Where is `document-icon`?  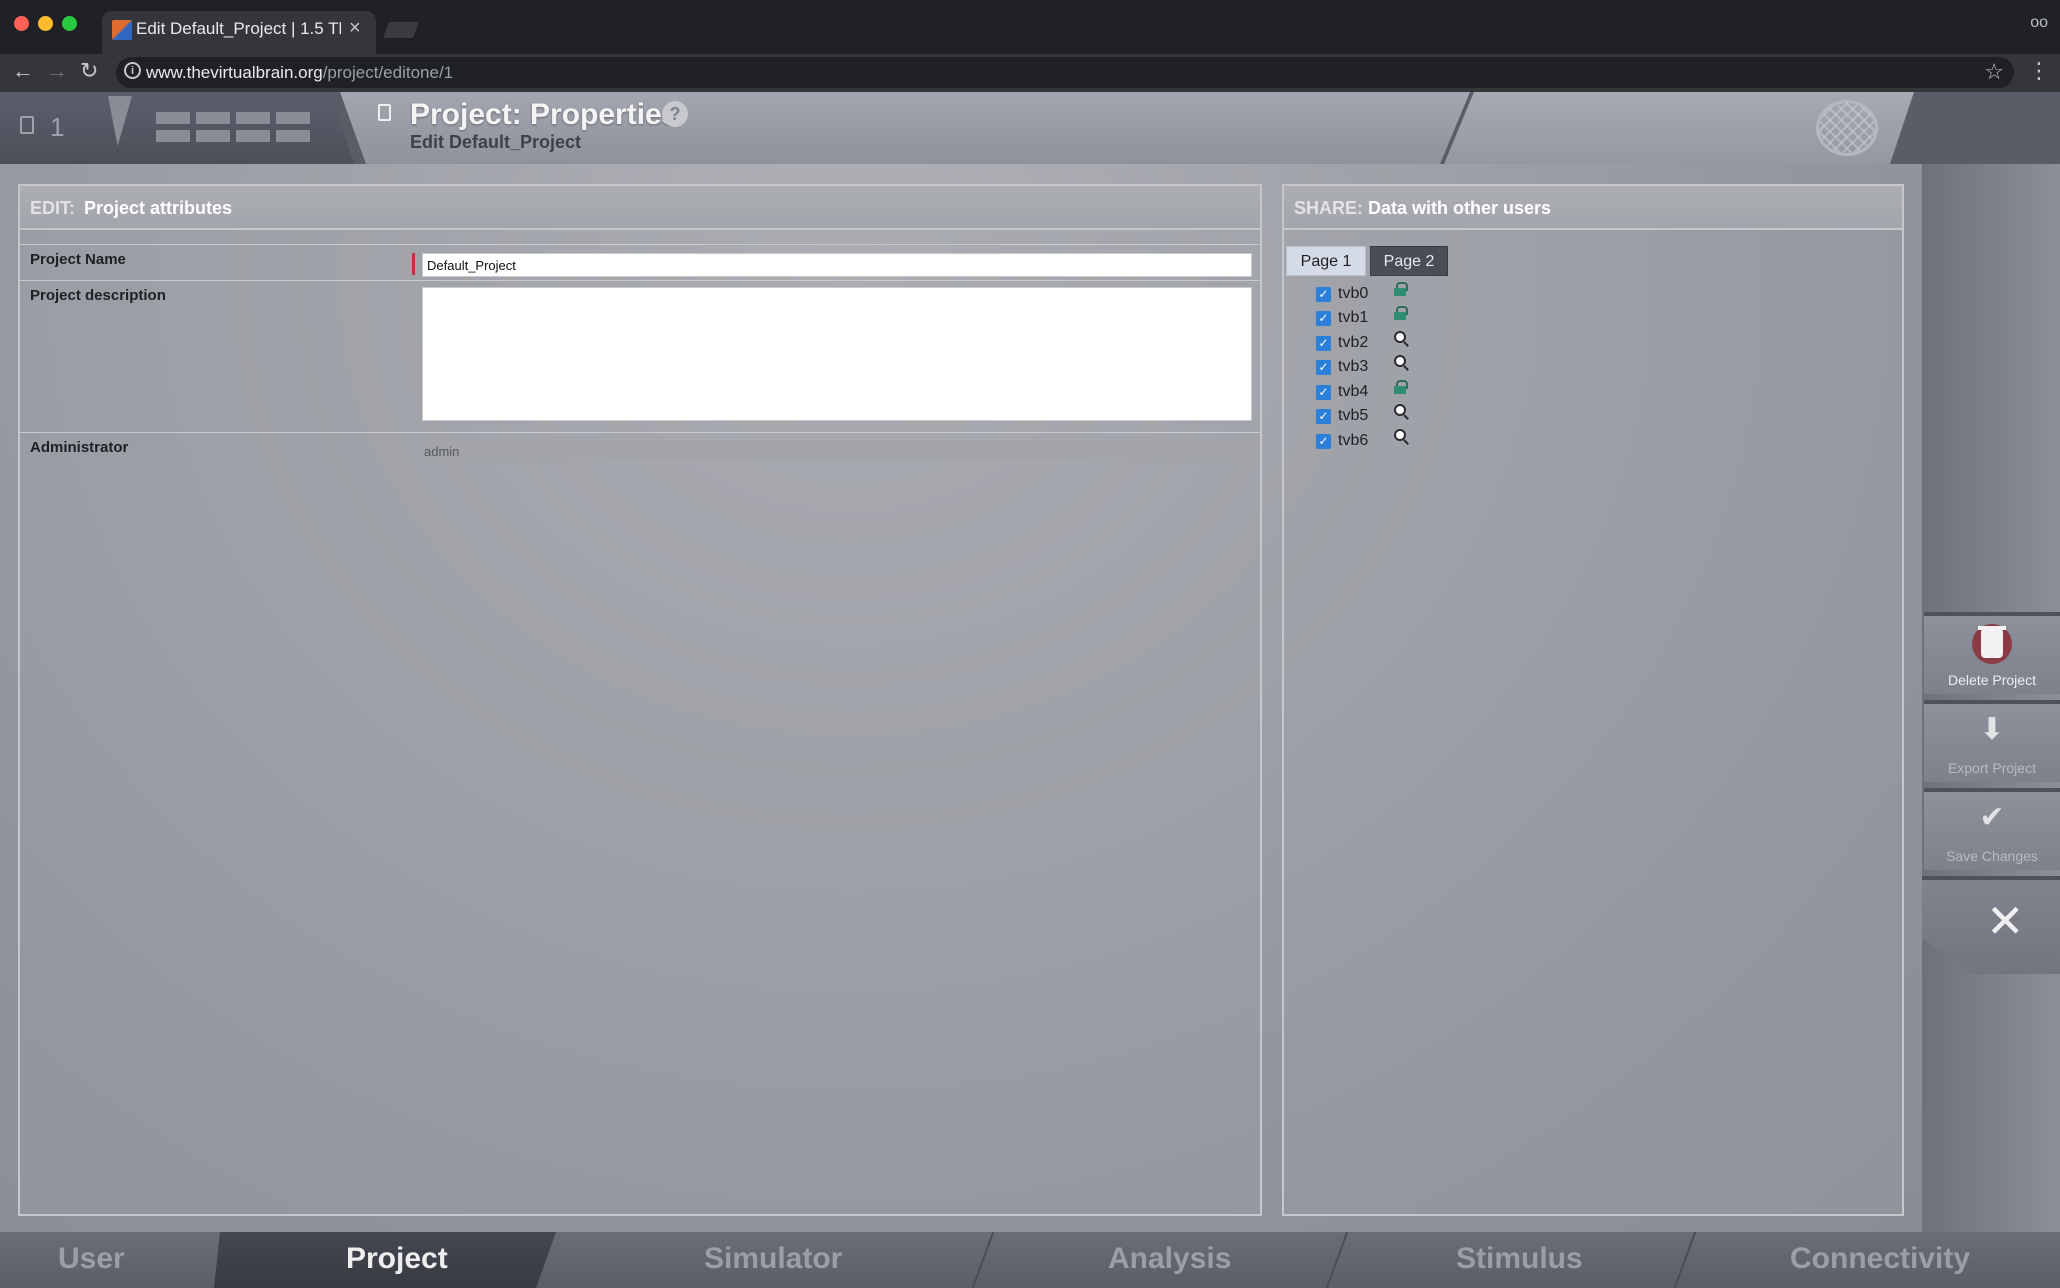
document-icon is located at coordinates (384, 112).